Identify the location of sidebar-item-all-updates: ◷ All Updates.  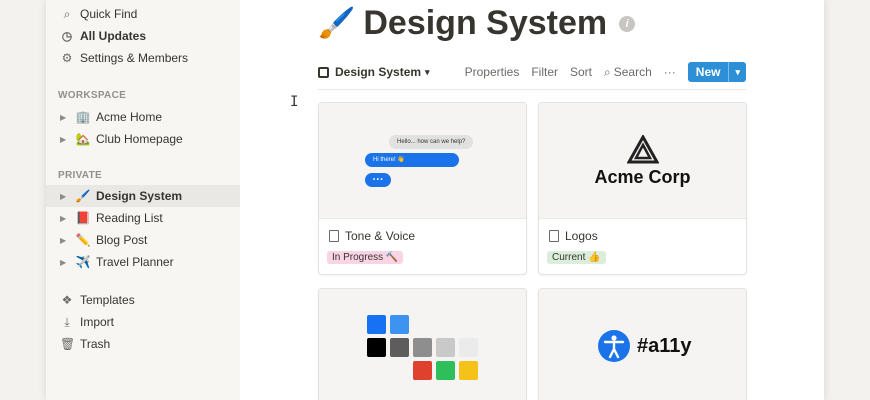
(143, 36).